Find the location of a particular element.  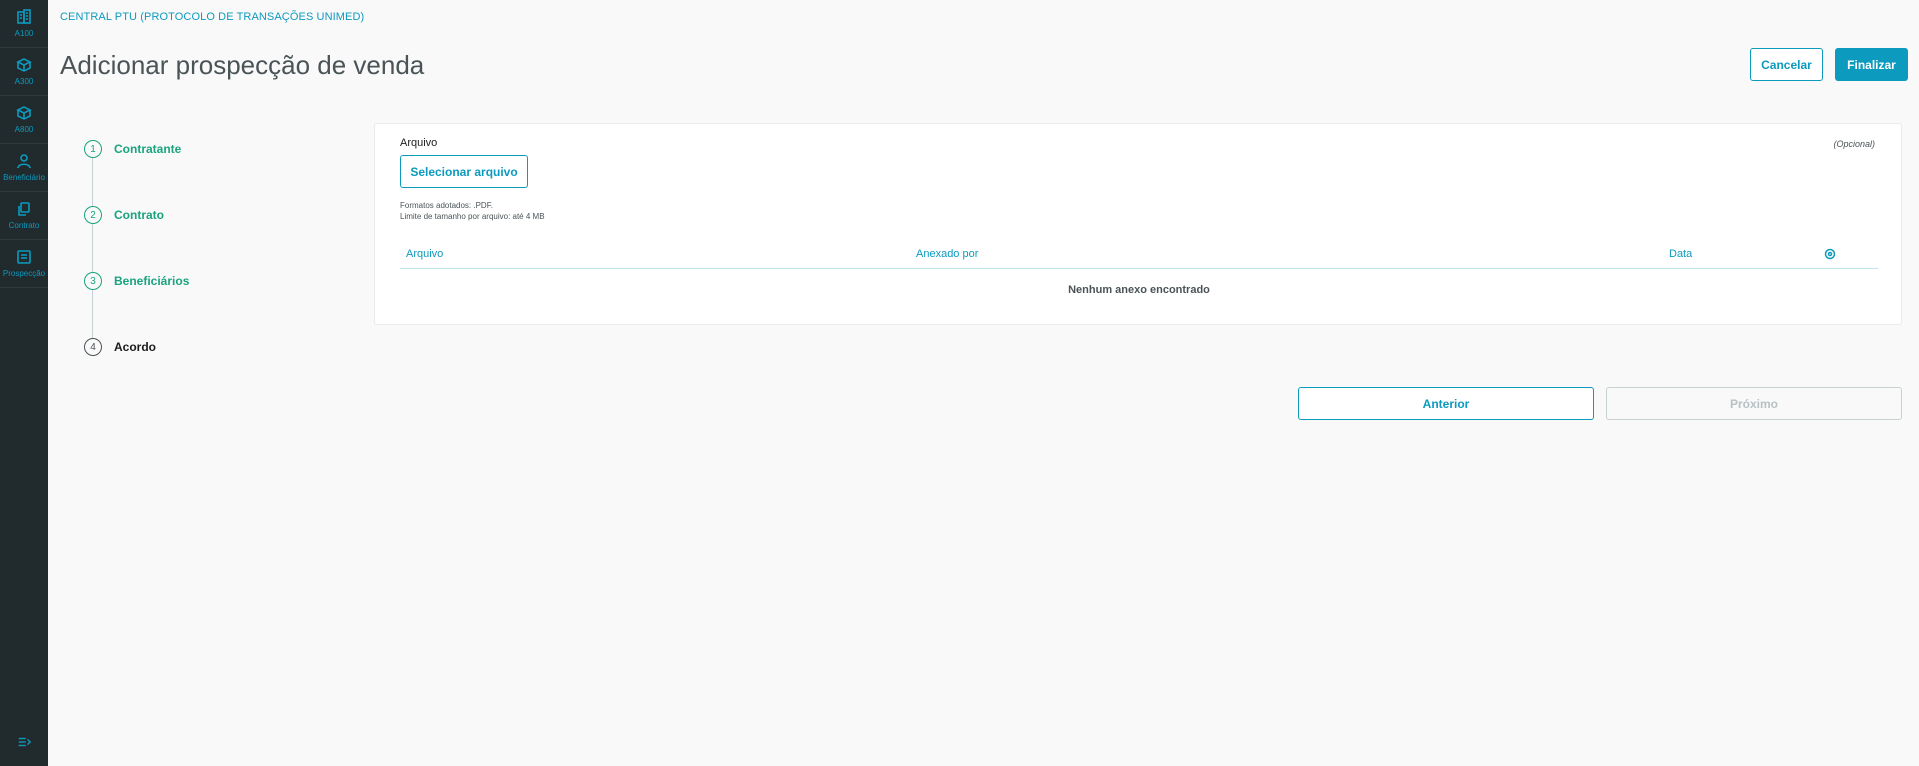

sidebar-item-contrato: Contrato is located at coordinates (24, 216).